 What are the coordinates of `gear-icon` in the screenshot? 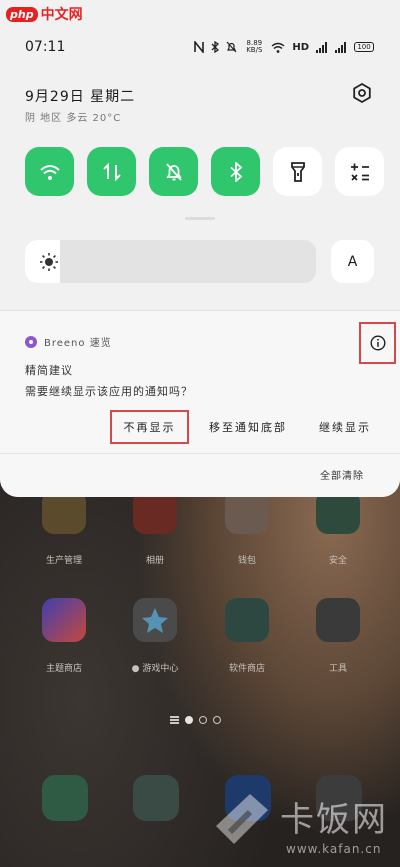 It's located at (362, 93).